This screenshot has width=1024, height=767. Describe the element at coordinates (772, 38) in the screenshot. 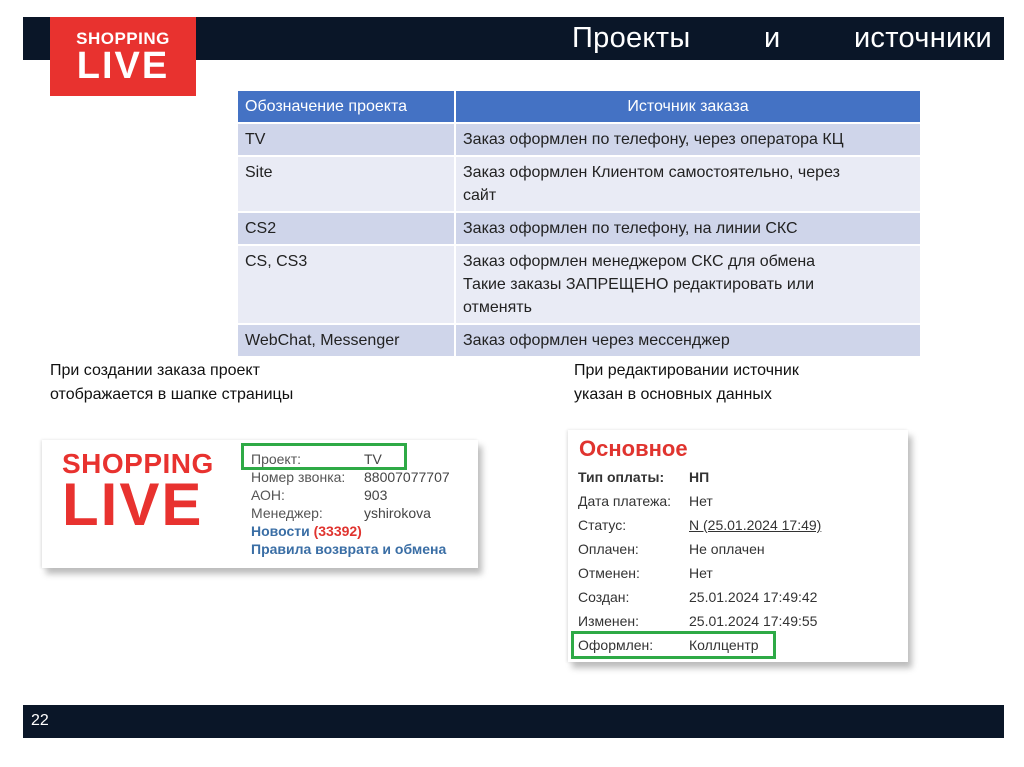

I see `title-word: и` at that location.